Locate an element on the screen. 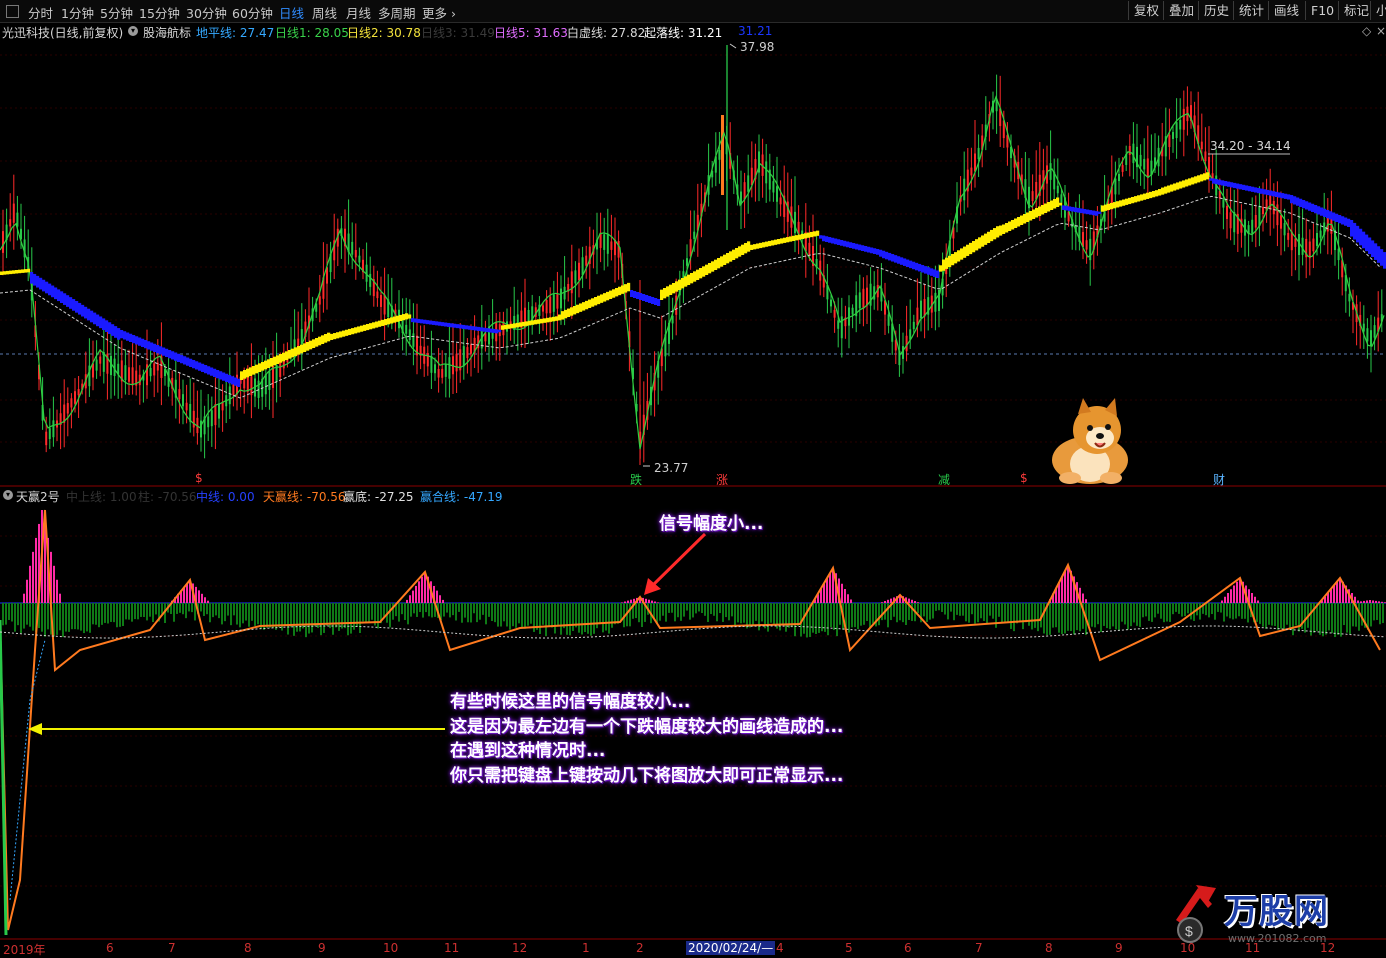 This screenshot has height=958, width=1386. signal-1: 涨 is located at coordinates (722, 480).